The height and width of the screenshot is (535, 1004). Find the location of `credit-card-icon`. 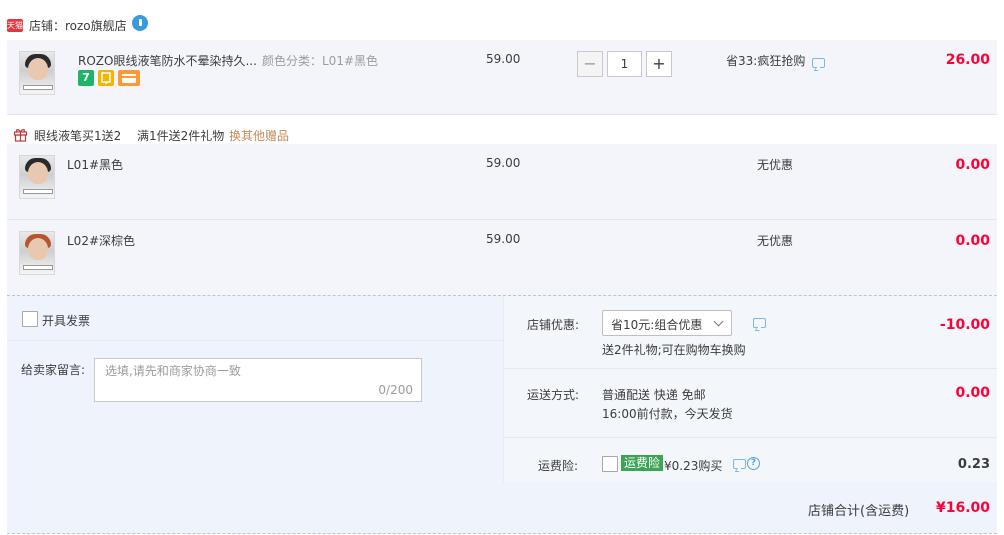

credit-card-icon is located at coordinates (129, 78).